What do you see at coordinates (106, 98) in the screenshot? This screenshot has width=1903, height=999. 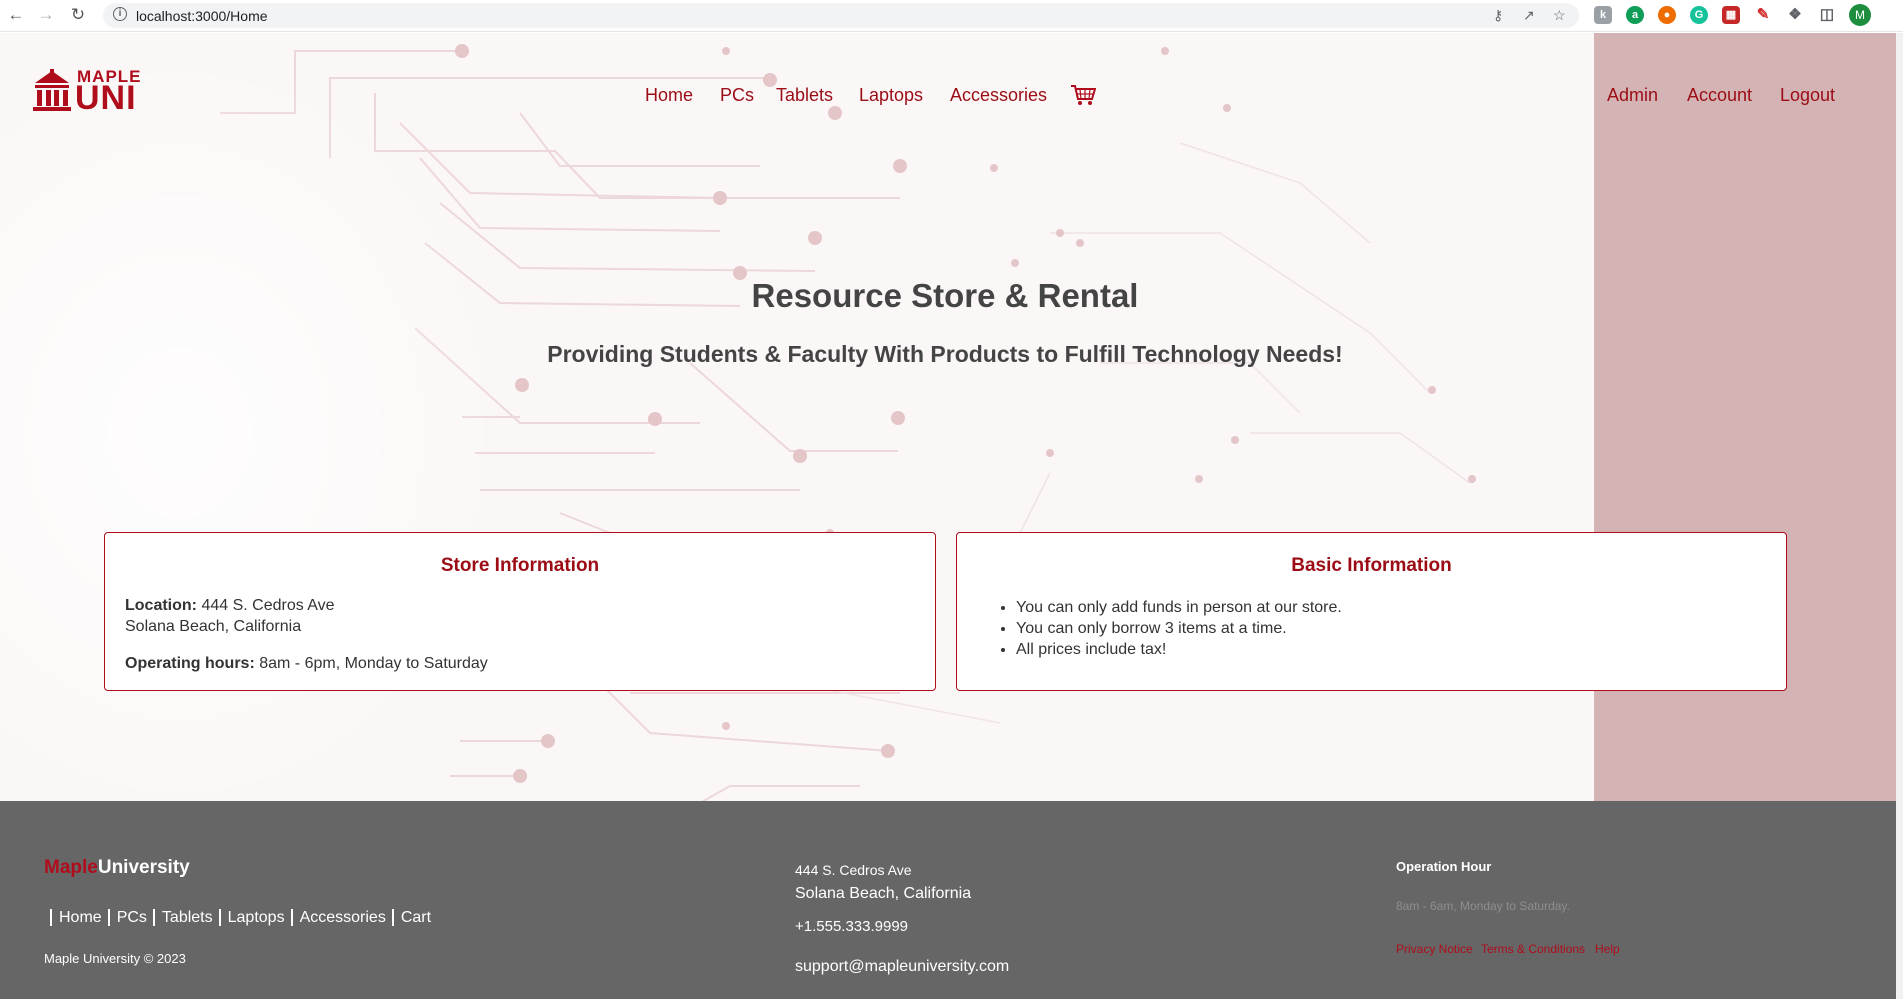 I see `logo-text-uni: UNI` at bounding box center [106, 98].